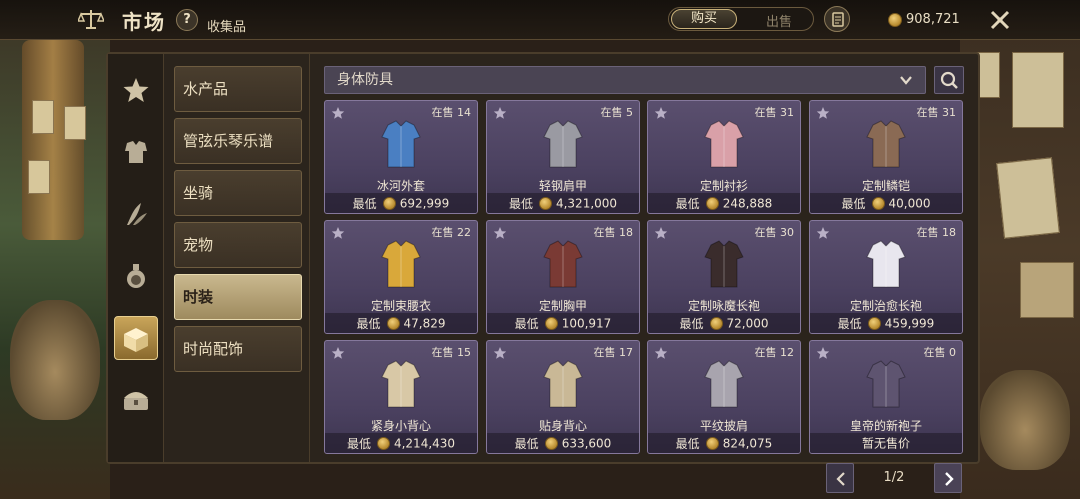  Describe the element at coordinates (136, 152) in the screenshot. I see `category-armor` at that location.